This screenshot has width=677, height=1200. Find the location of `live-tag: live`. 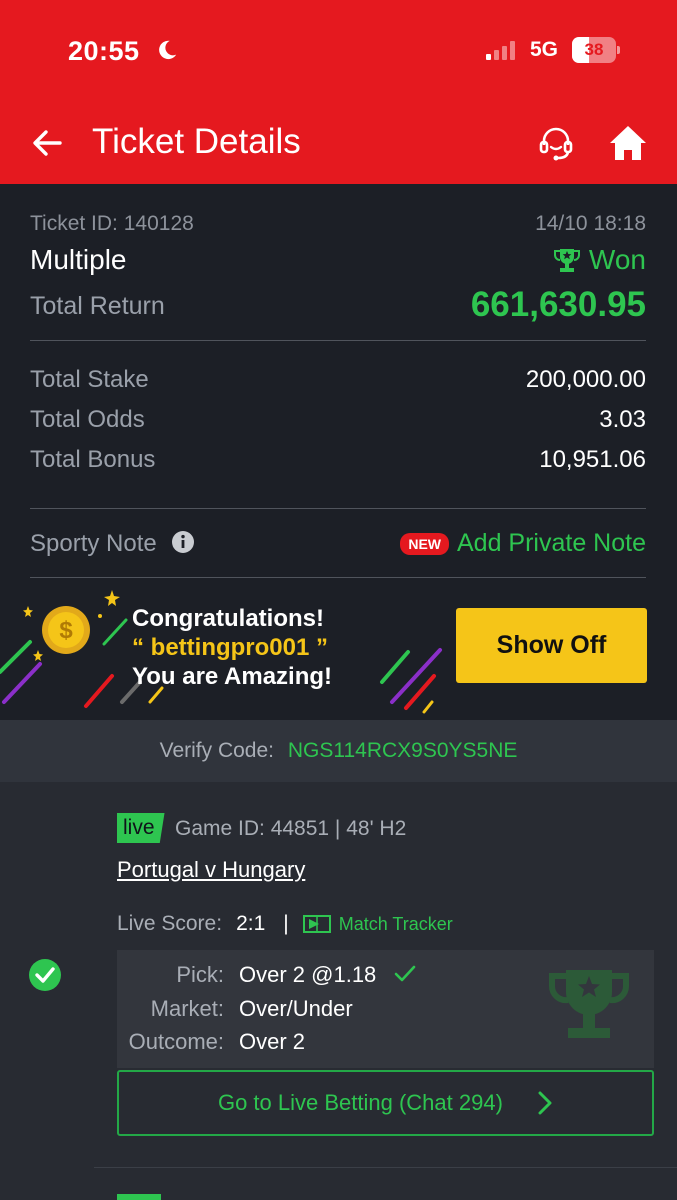

live-tag: live is located at coordinates (141, 828).